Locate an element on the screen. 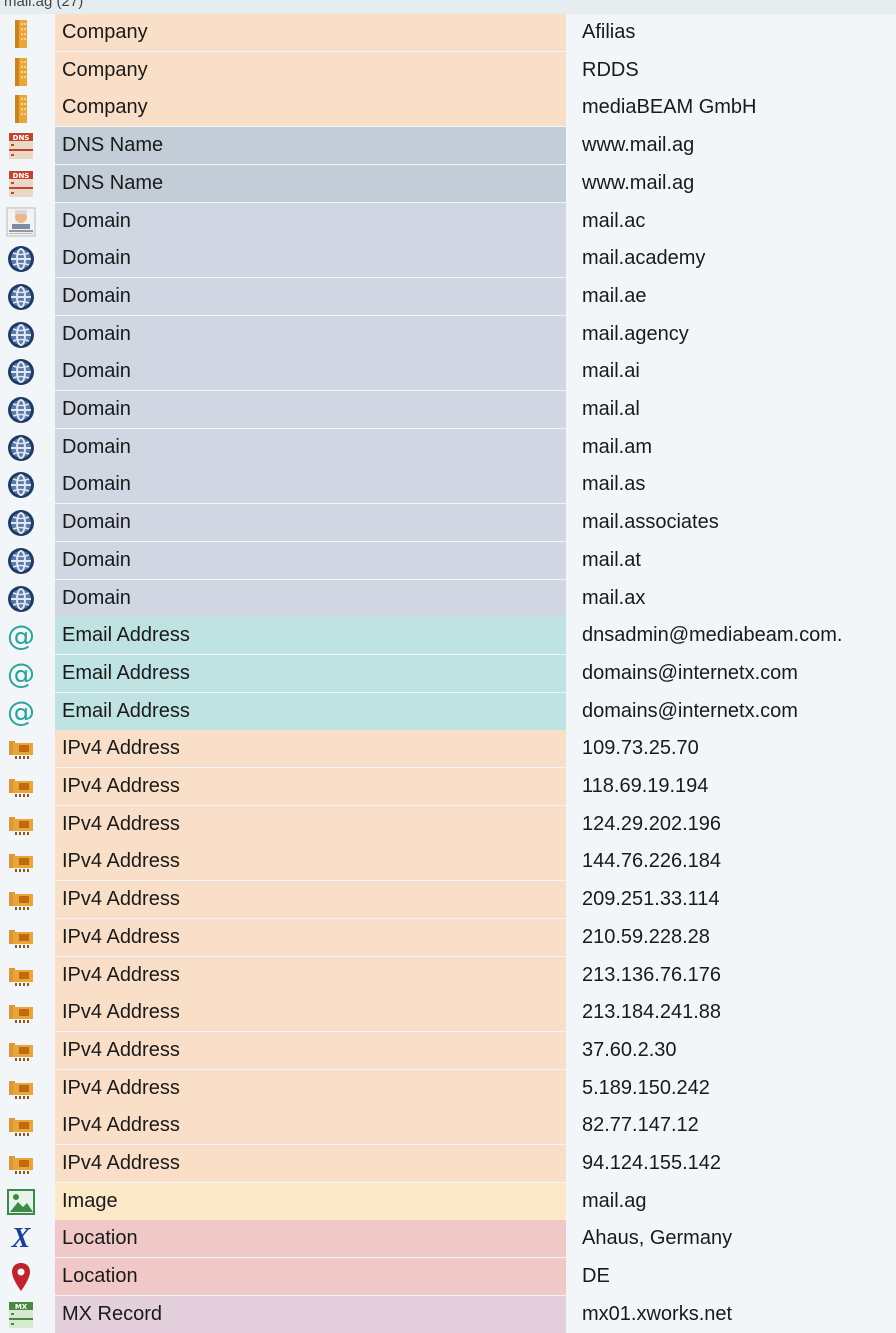 Image resolution: width=896 pixels, height=1333 pixels. list-item: IPv4 Address 5.189.150.242 is located at coordinates (448, 1088).